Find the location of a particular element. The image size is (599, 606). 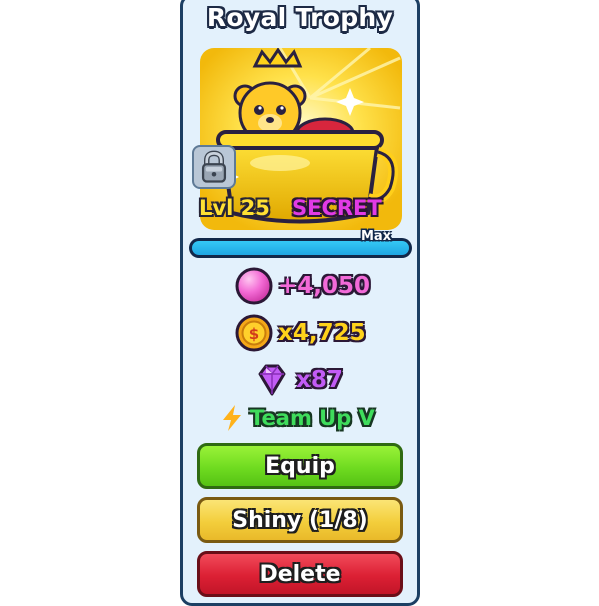

stat-row-orb: +4,050 is located at coordinates (302, 286).